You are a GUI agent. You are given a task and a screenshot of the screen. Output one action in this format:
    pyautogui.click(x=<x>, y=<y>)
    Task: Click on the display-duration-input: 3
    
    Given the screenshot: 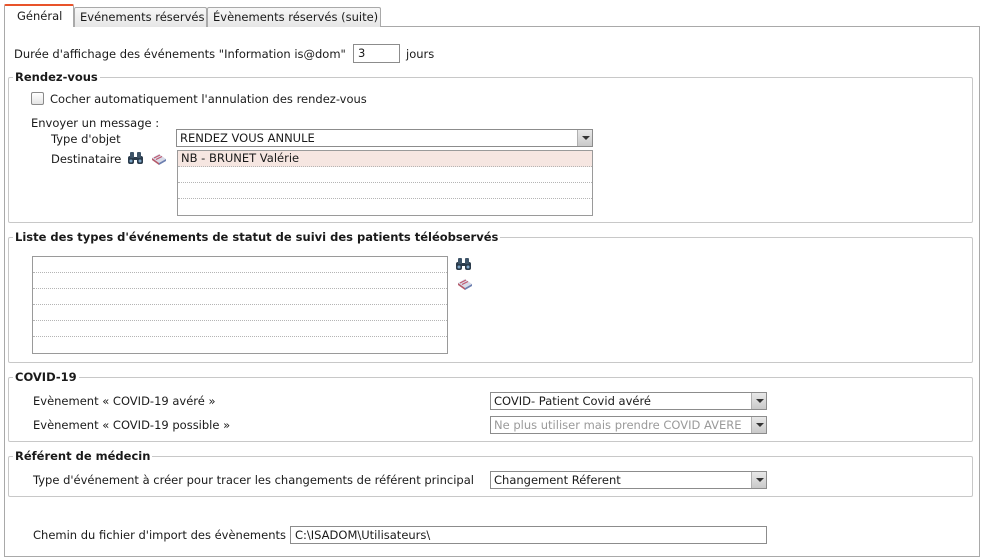 What is the action you would take?
    pyautogui.click(x=376, y=53)
    